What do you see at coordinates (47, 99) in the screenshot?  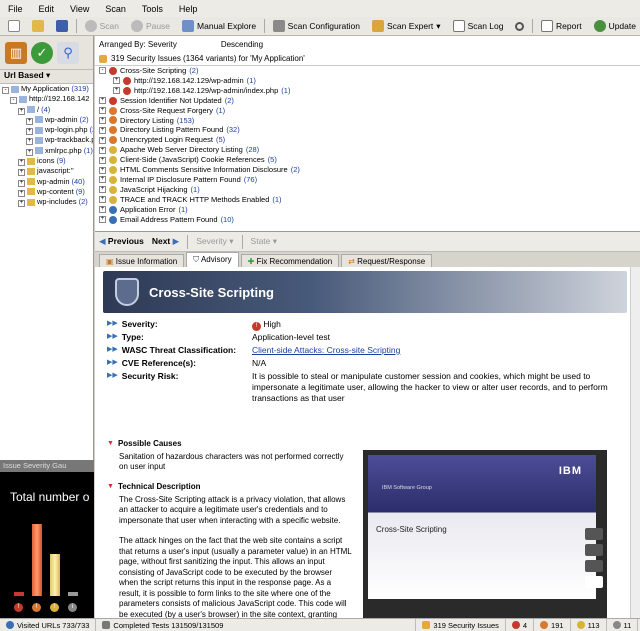 I see `tree-item: - http://192.168.142` at bounding box center [47, 99].